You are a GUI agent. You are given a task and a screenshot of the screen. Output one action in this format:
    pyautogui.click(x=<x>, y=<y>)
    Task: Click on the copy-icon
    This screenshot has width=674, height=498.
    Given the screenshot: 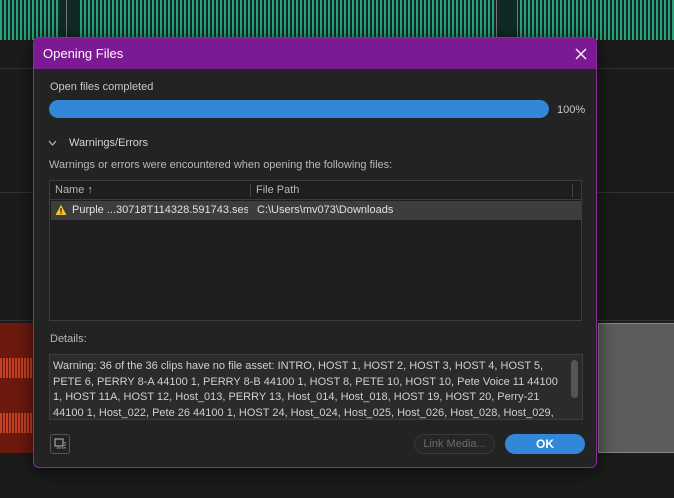 What is the action you would take?
    pyautogui.click(x=60, y=443)
    